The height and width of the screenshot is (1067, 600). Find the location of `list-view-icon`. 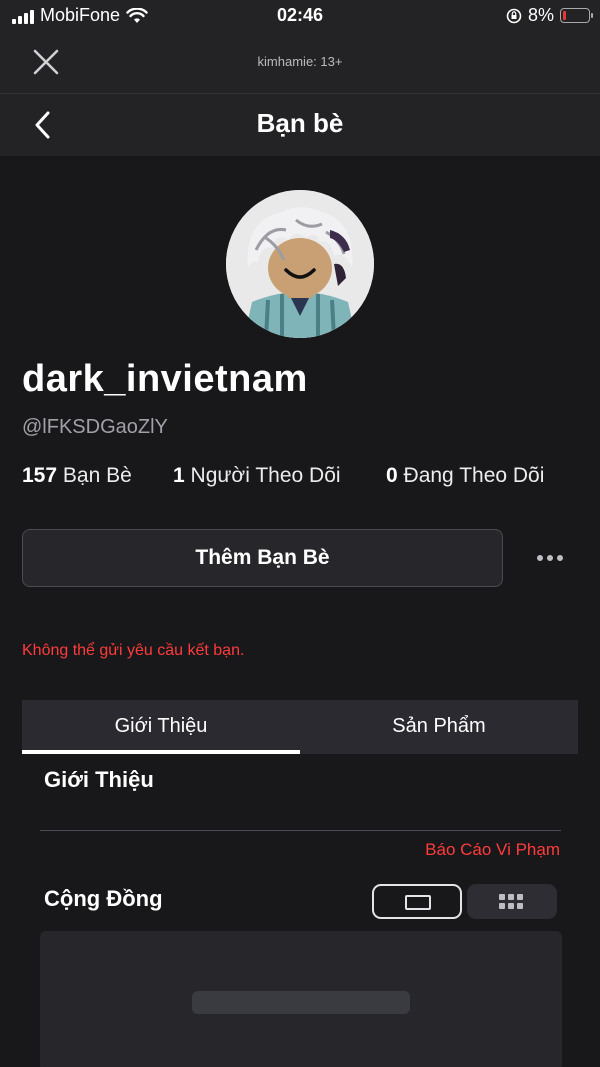

list-view-icon is located at coordinates (418, 902).